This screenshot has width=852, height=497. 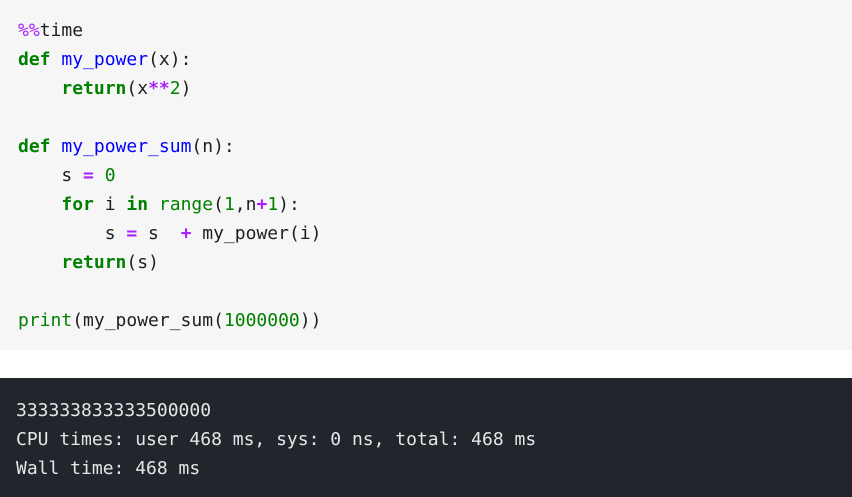 I want to click on code-token-txt: (x):, so click(x=170, y=59).